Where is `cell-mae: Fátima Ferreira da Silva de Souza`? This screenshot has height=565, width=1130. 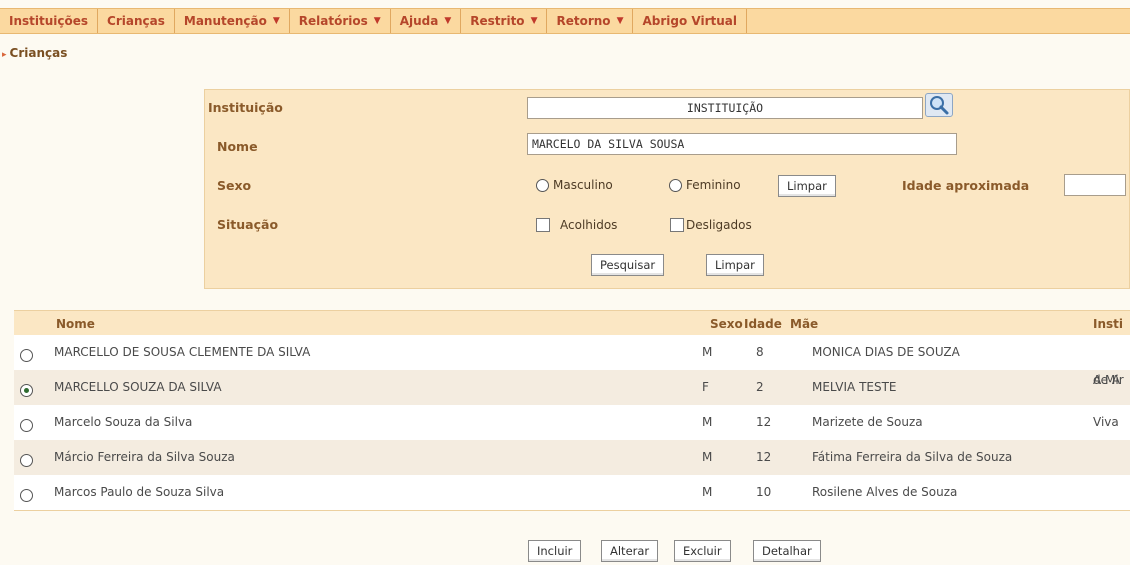
cell-mae: Fátima Ferreira da Silva de Souza is located at coordinates (912, 457).